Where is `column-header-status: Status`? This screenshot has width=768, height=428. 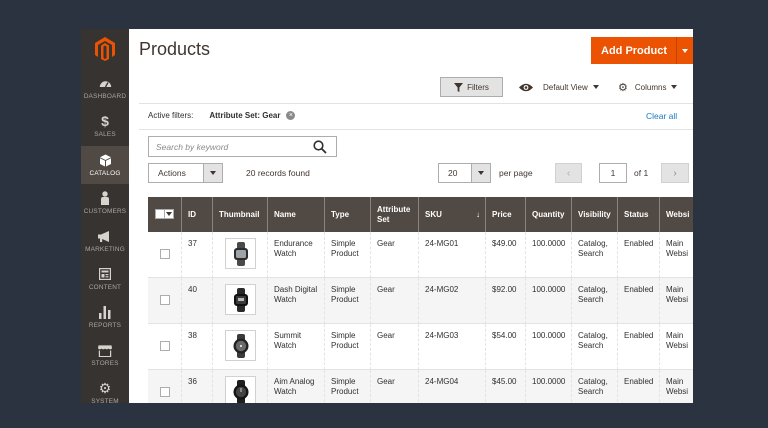 column-header-status: Status is located at coordinates (639, 214).